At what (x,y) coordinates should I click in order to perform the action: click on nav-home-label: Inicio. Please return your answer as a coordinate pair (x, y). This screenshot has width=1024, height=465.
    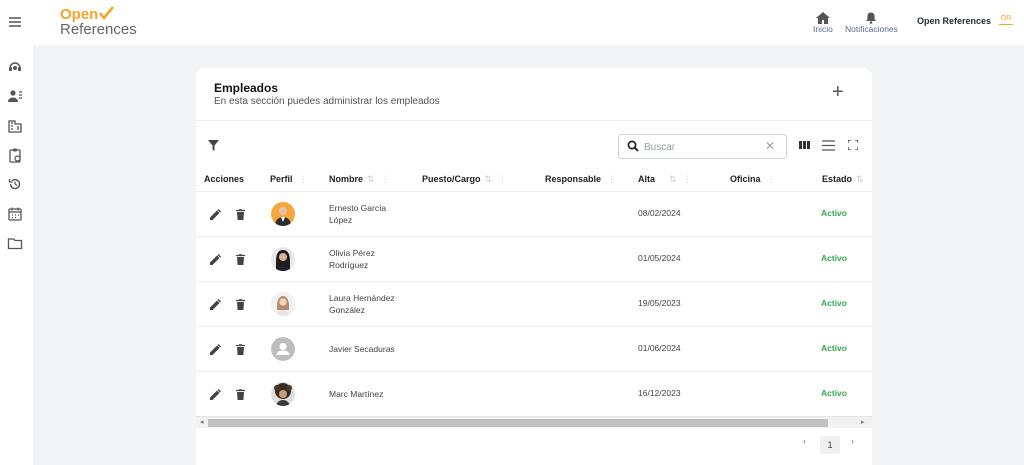
    Looking at the image, I should click on (823, 29).